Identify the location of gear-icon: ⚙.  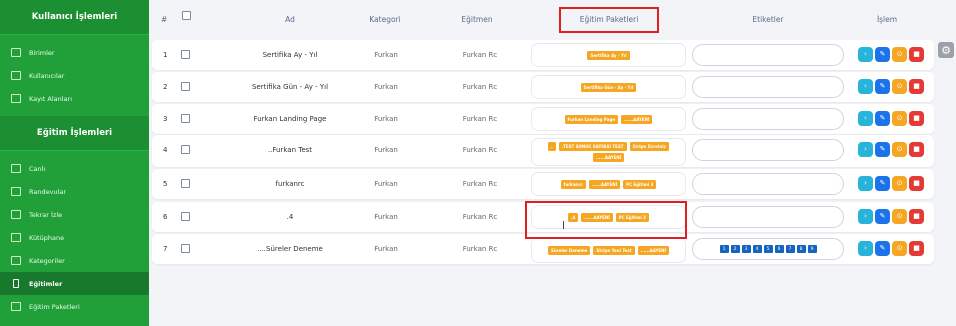
(946, 50).